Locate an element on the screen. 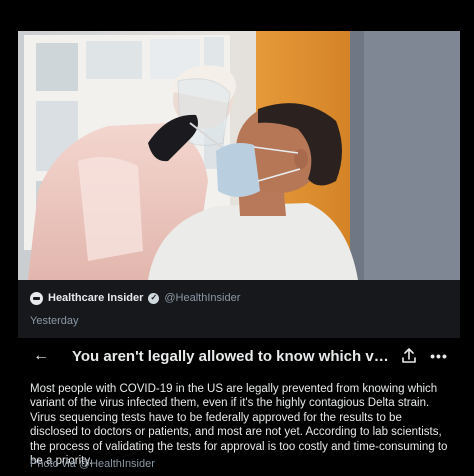  verified-badge-icon: ✓ is located at coordinates (154, 298).